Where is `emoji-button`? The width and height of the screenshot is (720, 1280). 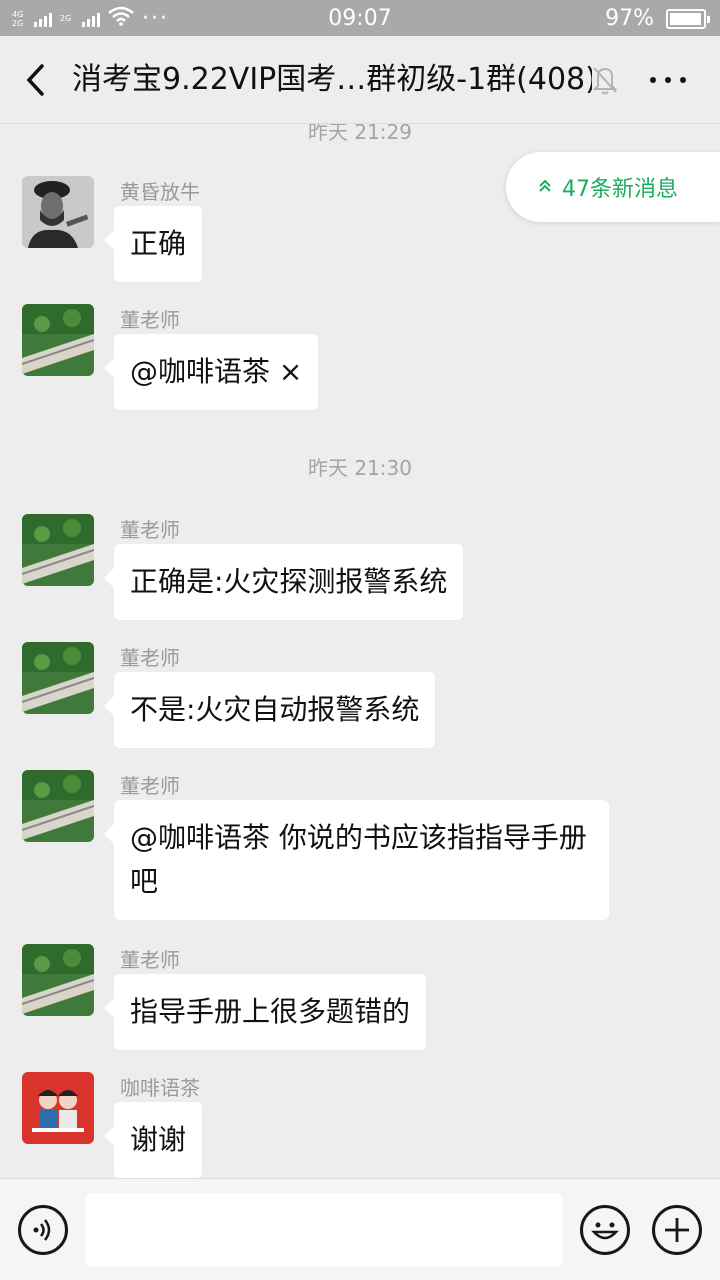
emoji-button is located at coordinates (605, 1230).